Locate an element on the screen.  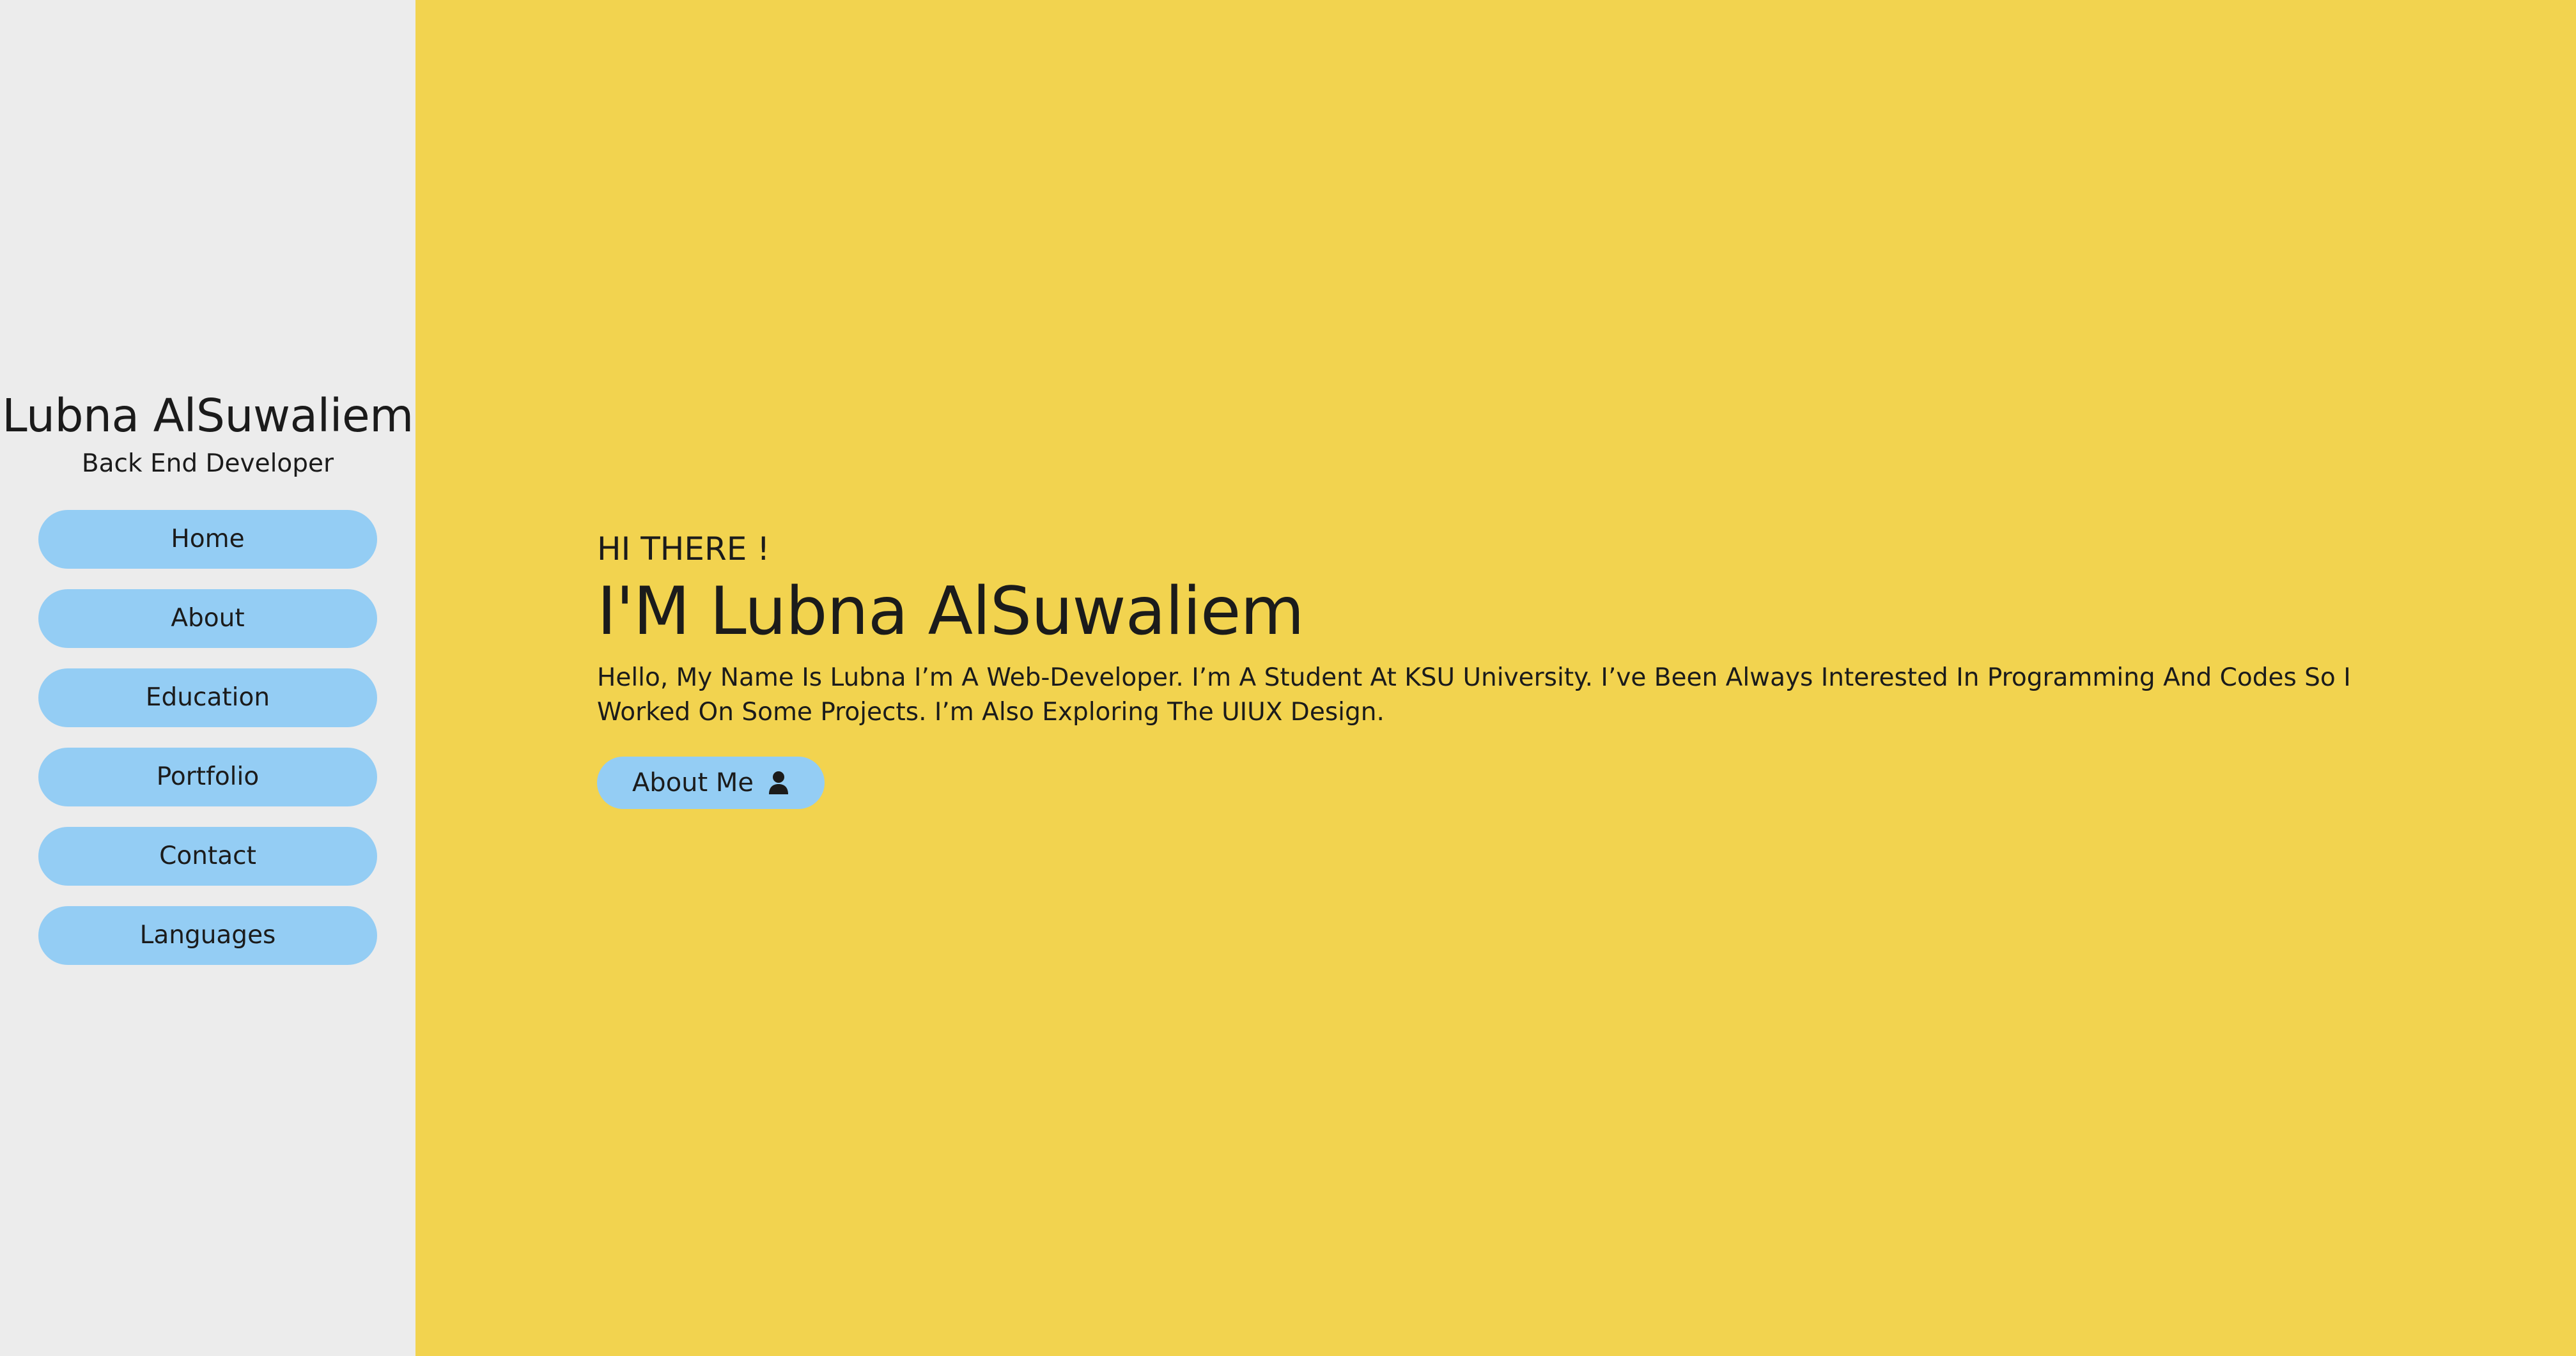
nav-about-button: About is located at coordinates (207, 618).